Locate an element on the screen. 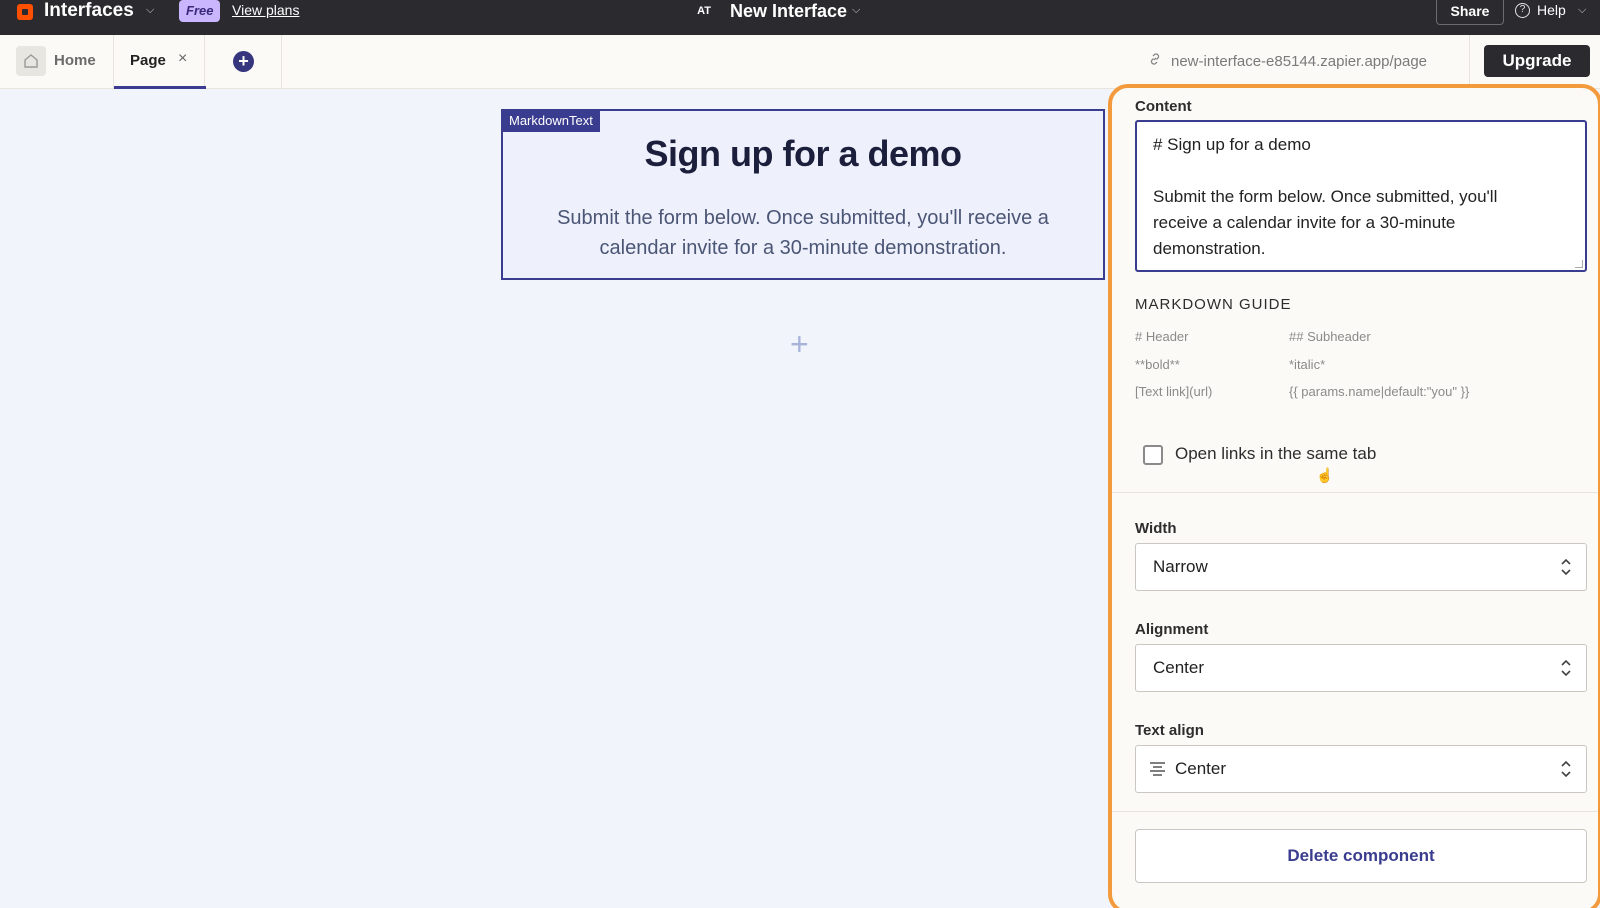  tab-home-label: Home is located at coordinates (75, 60).